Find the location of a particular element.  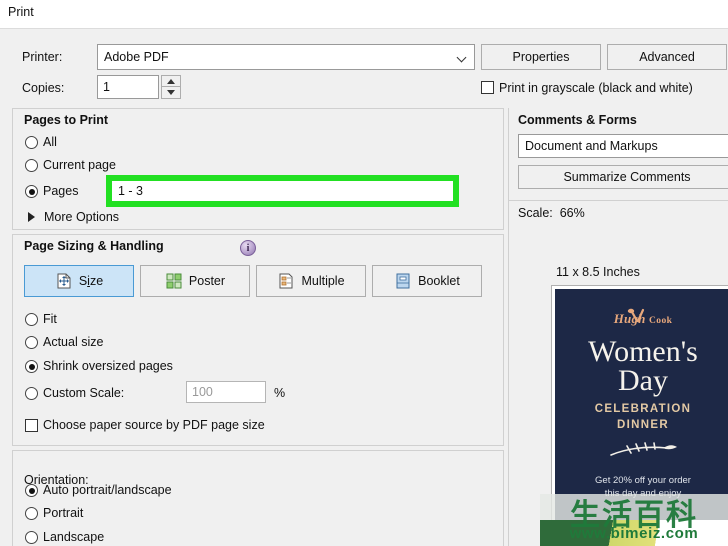

paper-source-label: Choose paper source by PDF page size is located at coordinates (154, 425).